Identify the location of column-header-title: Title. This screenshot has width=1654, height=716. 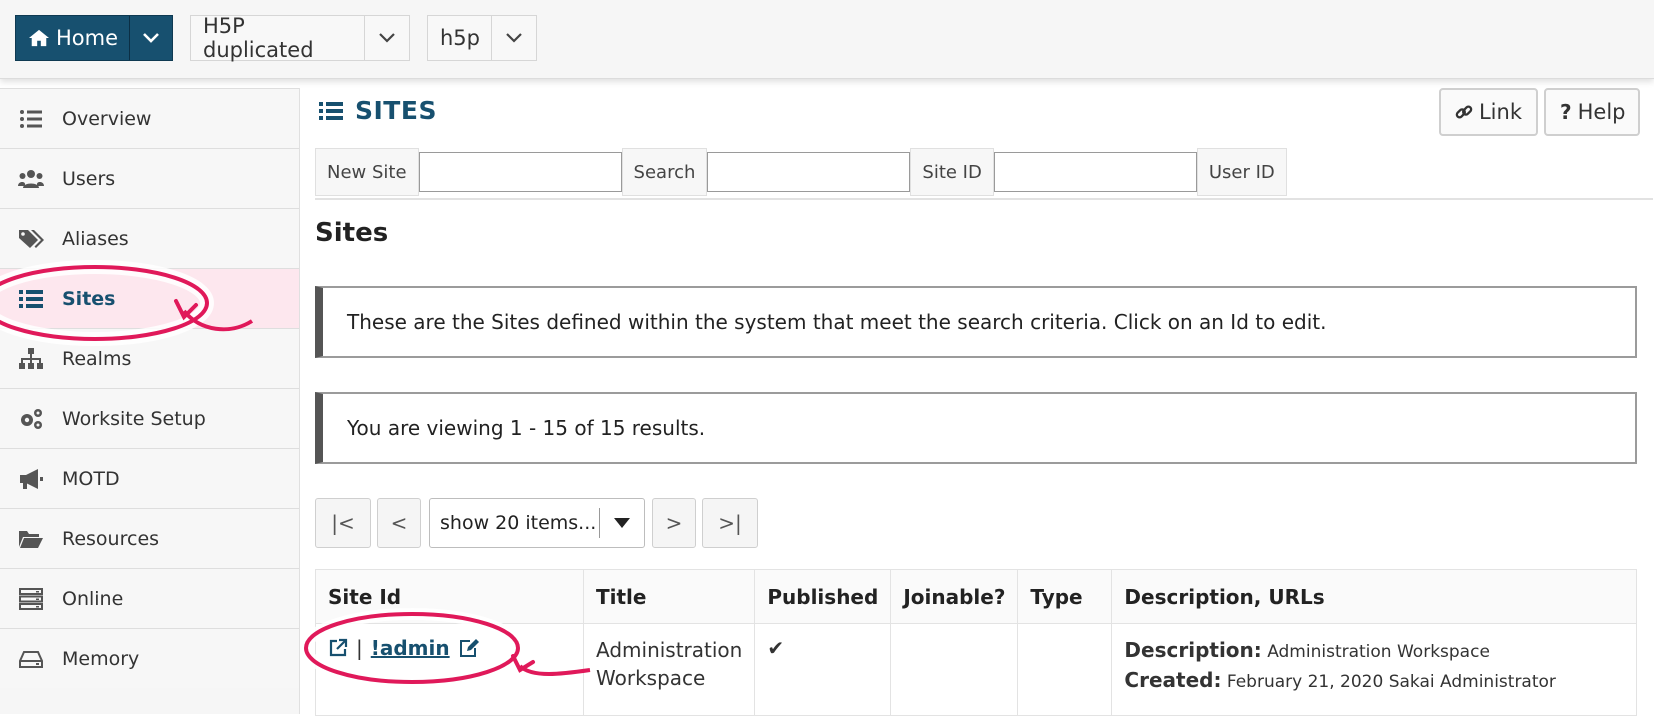
(669, 596).